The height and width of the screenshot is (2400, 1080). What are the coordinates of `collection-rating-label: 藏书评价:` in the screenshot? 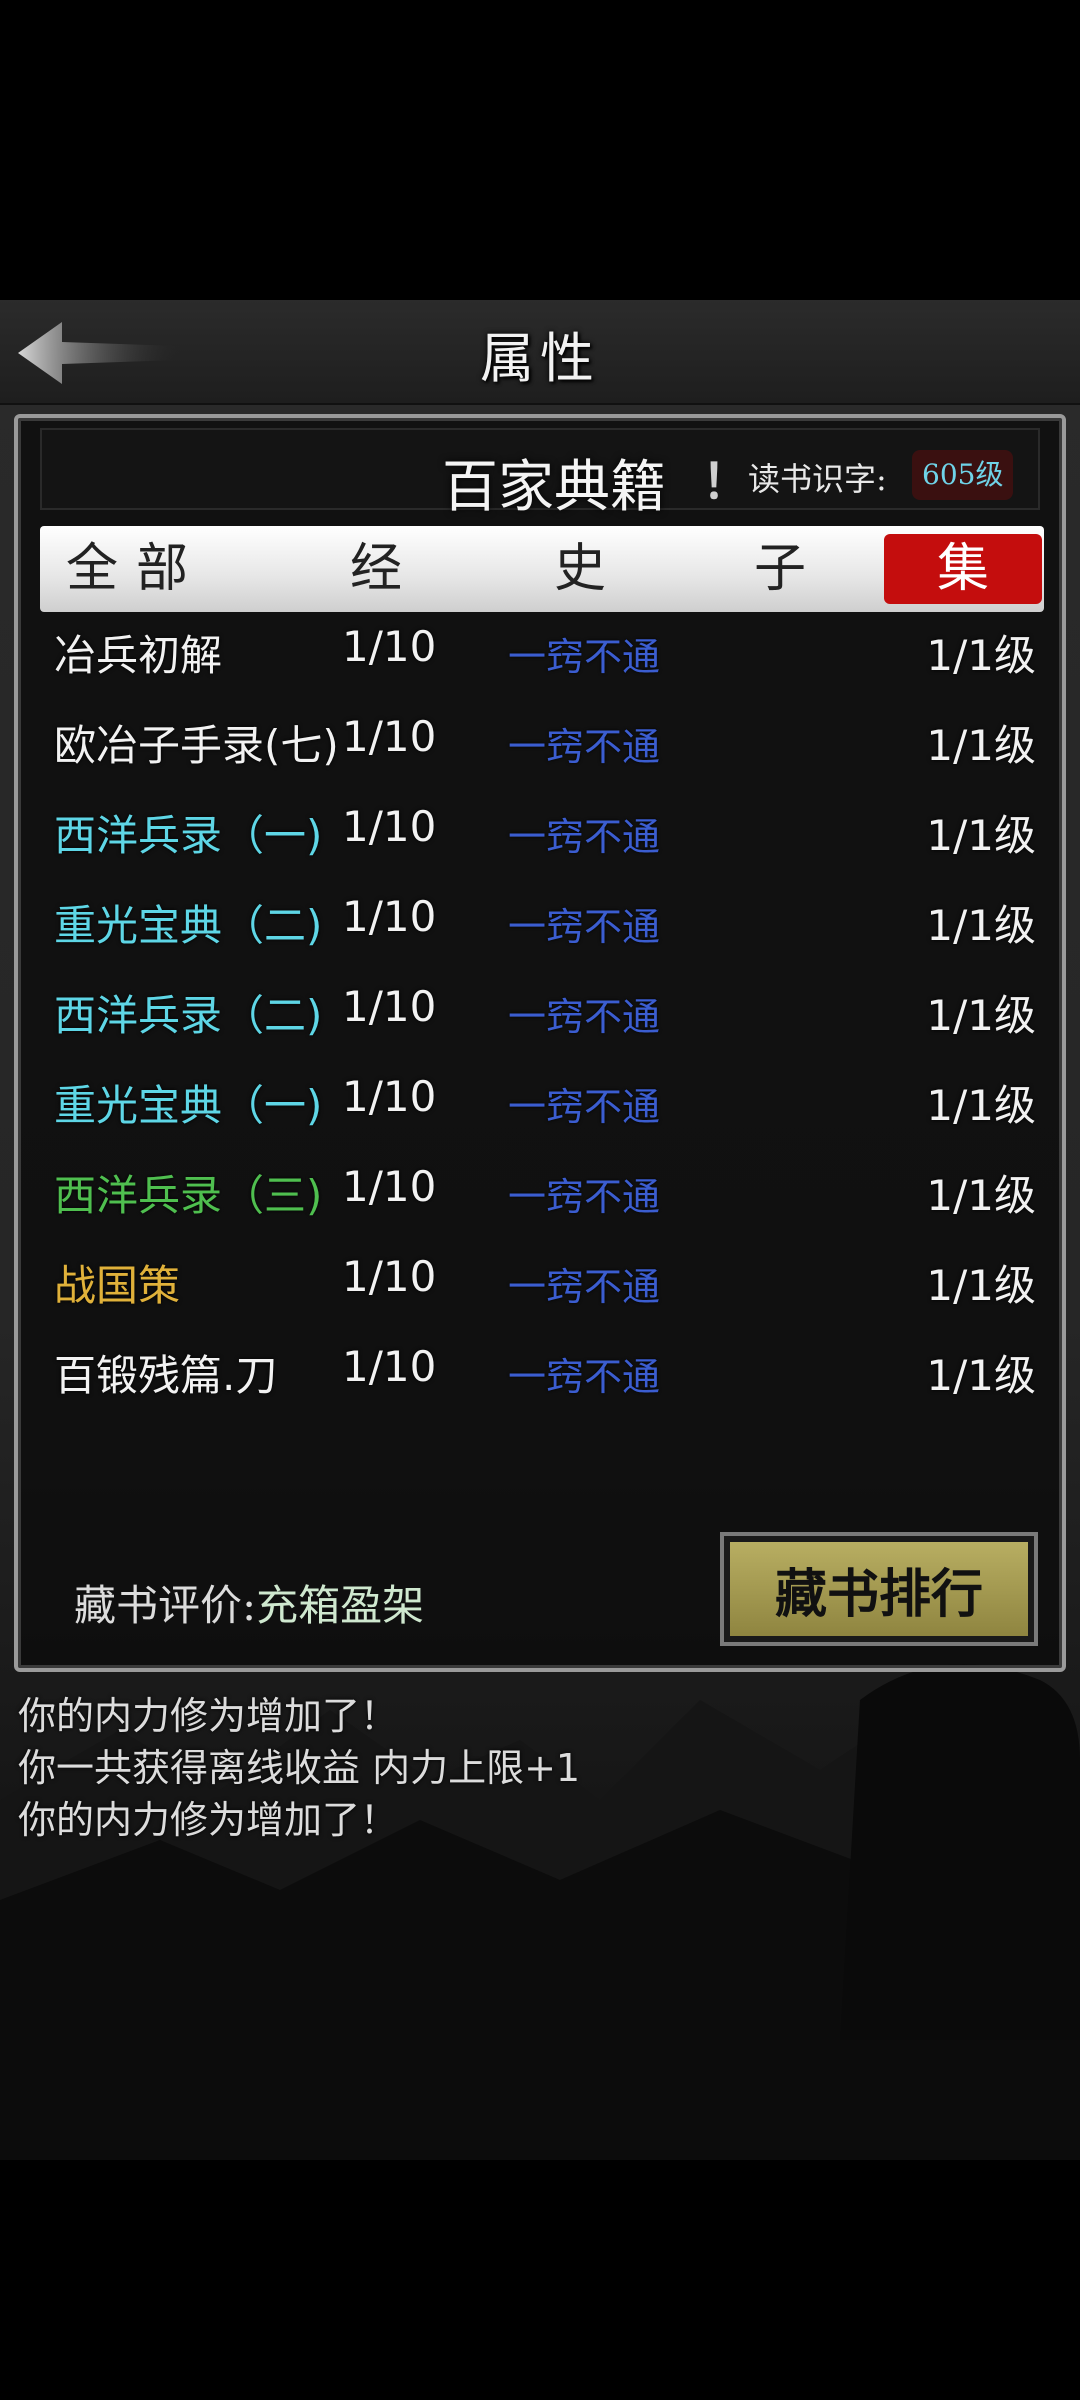 It's located at (165, 1605).